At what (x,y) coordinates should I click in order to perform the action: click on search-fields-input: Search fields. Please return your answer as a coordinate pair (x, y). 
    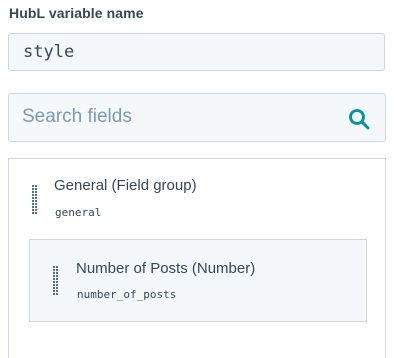
    Looking at the image, I should click on (197, 117).